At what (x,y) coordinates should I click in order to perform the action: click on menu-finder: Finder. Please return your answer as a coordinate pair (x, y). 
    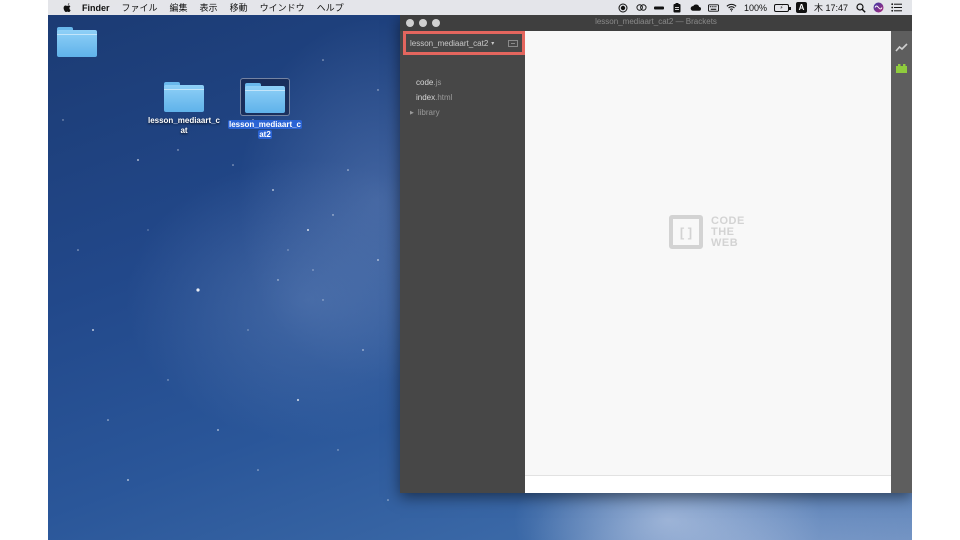
    Looking at the image, I should click on (96, 8).